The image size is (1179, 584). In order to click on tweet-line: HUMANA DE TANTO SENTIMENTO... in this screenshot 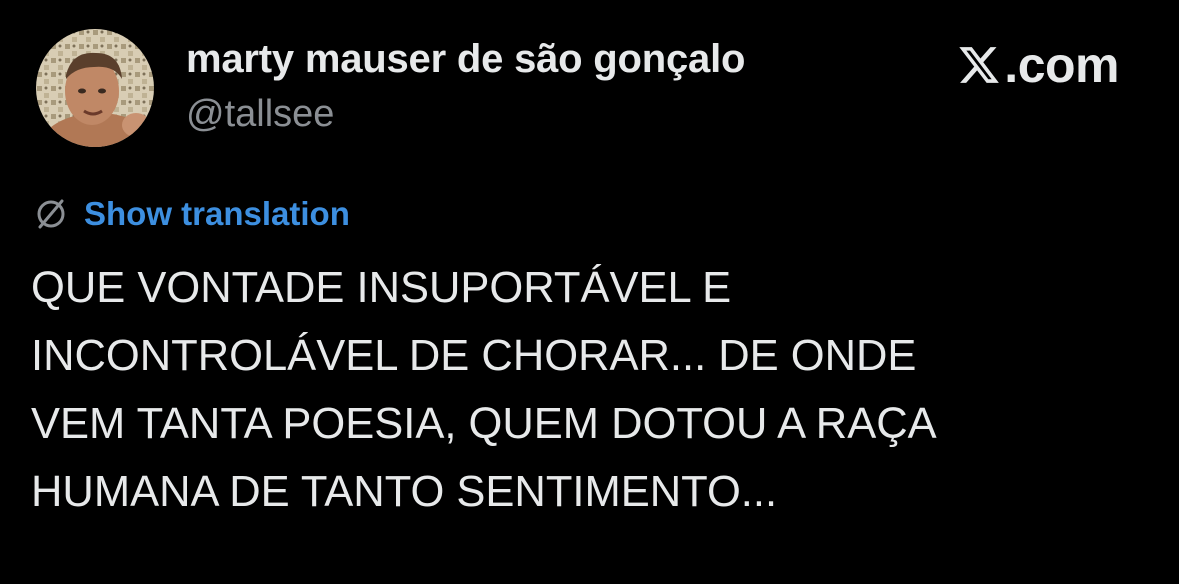, I will do `click(404, 492)`.